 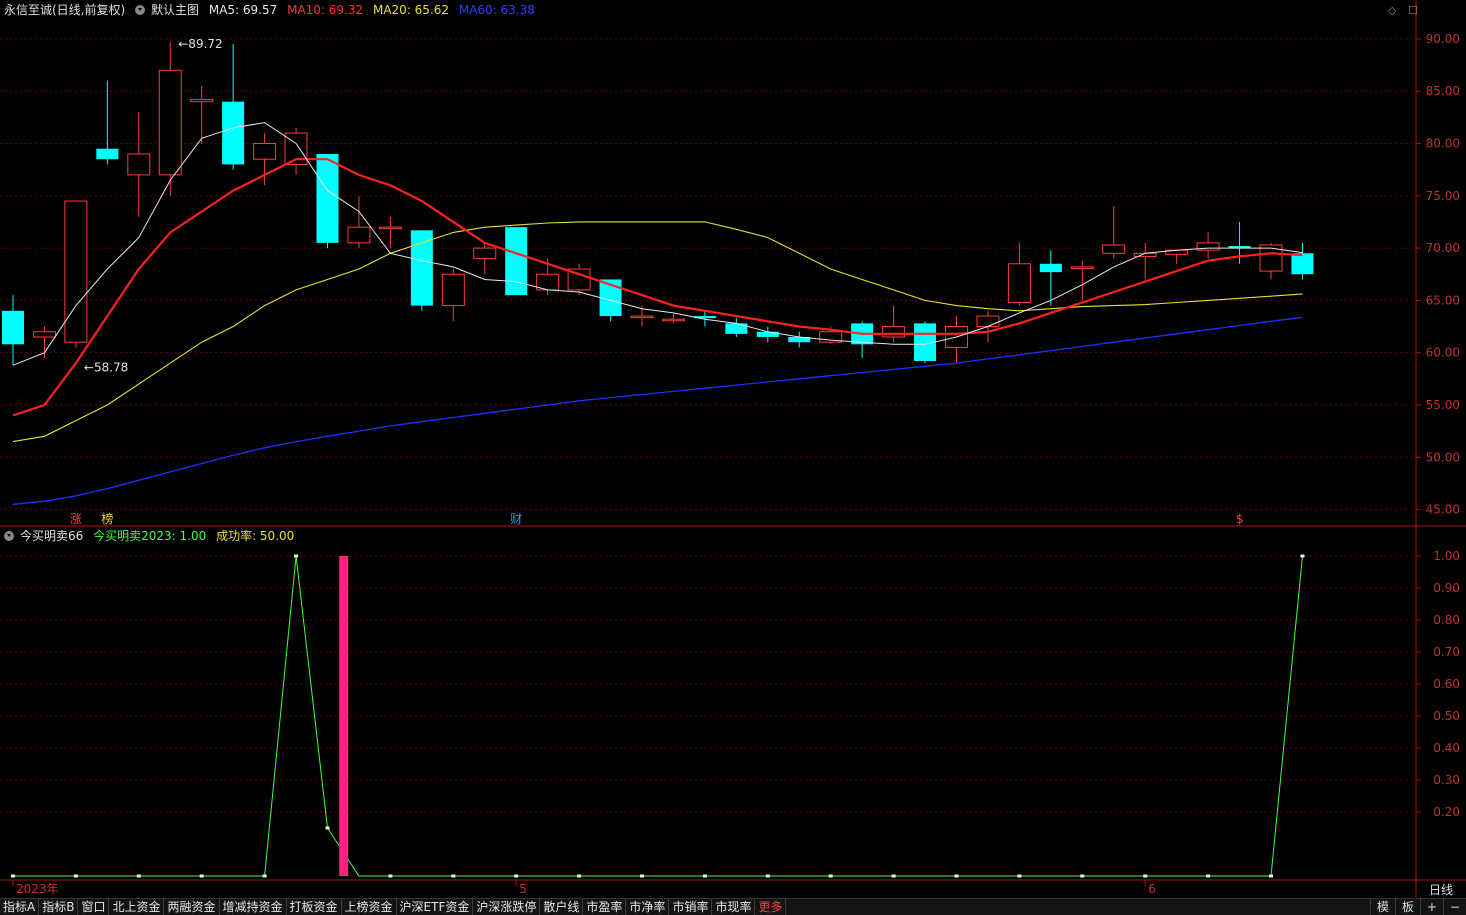 I want to click on y-tick-label: 0.80, so click(x=1446, y=620).